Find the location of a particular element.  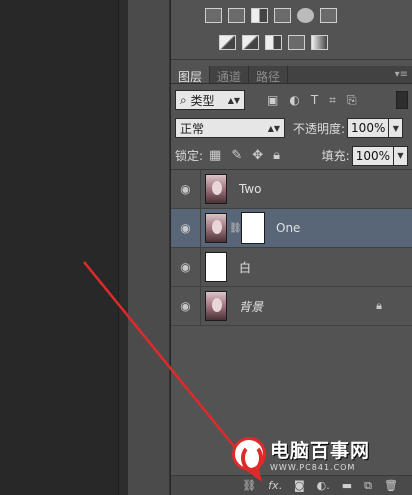

add-mask-icon: ◙ is located at coordinates (299, 485).